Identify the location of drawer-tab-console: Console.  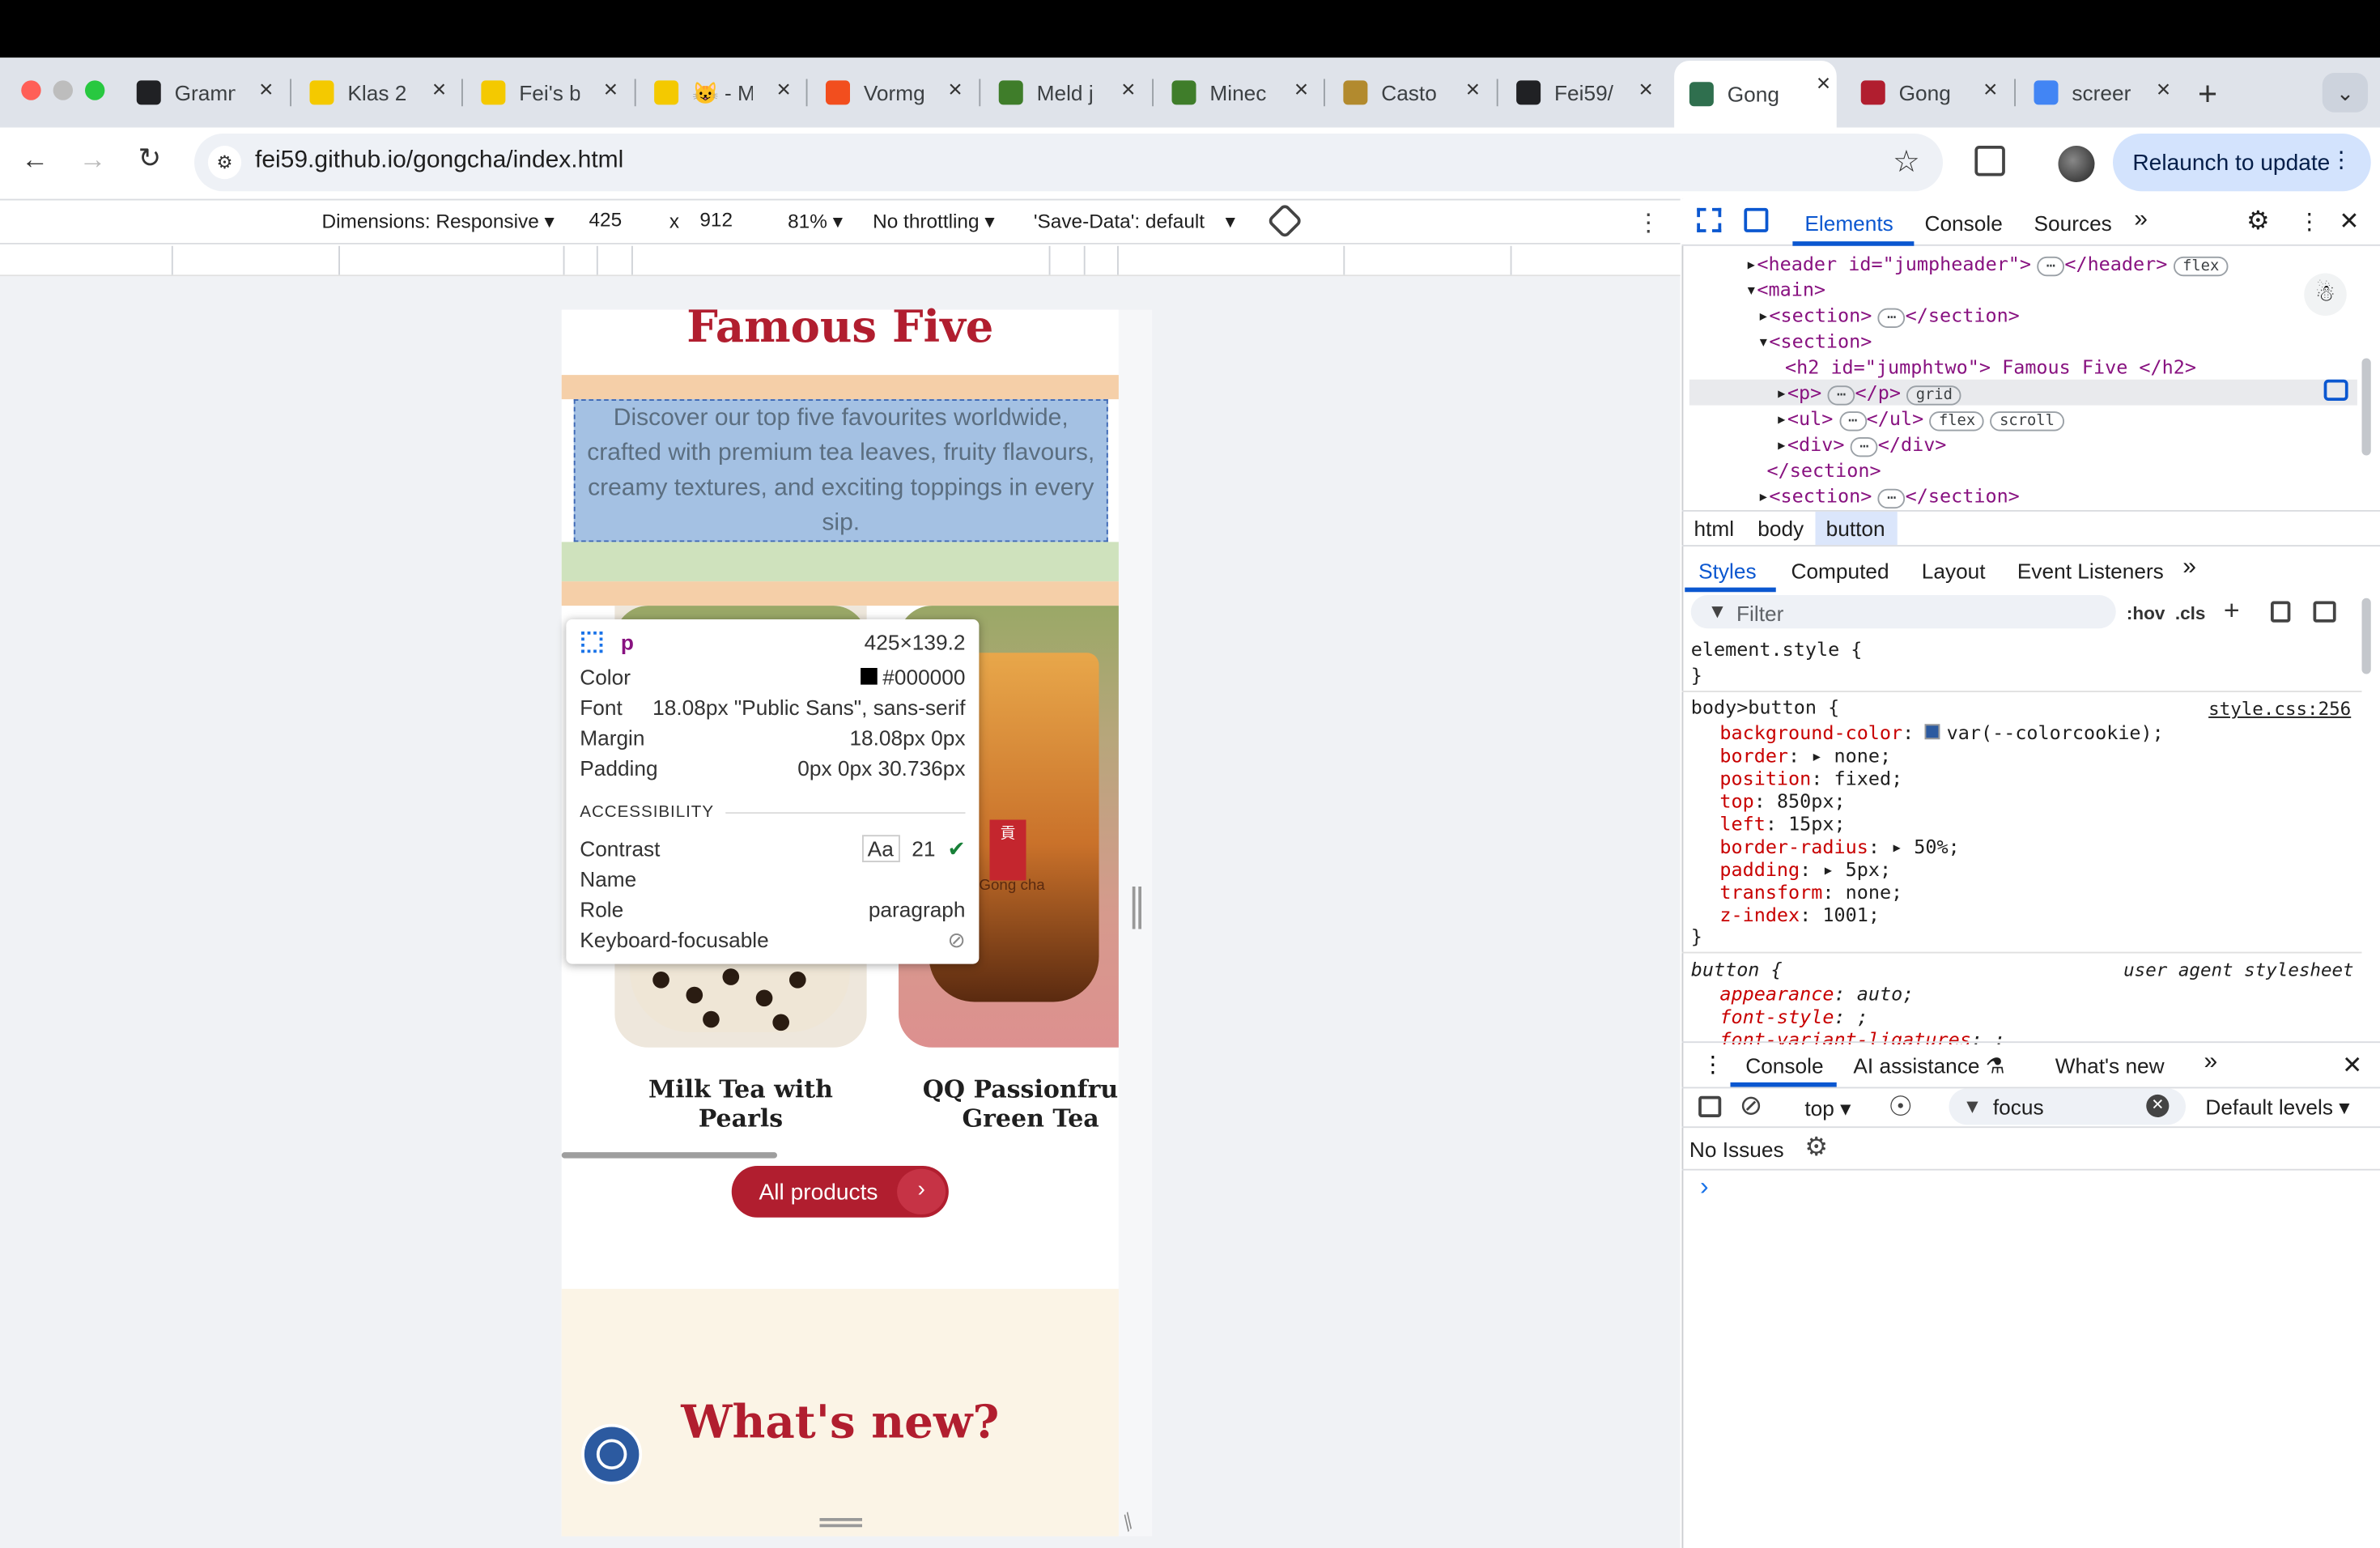
(1784, 1065).